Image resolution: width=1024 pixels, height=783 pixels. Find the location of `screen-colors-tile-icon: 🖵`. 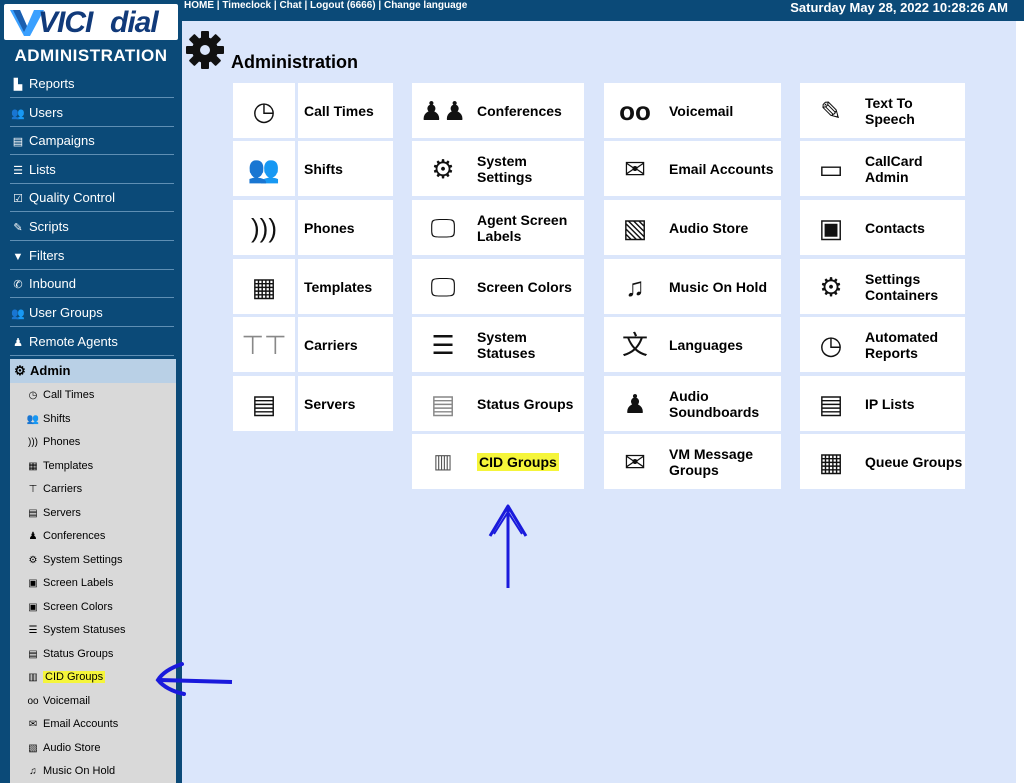

screen-colors-tile-icon: 🖵 is located at coordinates (443, 286).